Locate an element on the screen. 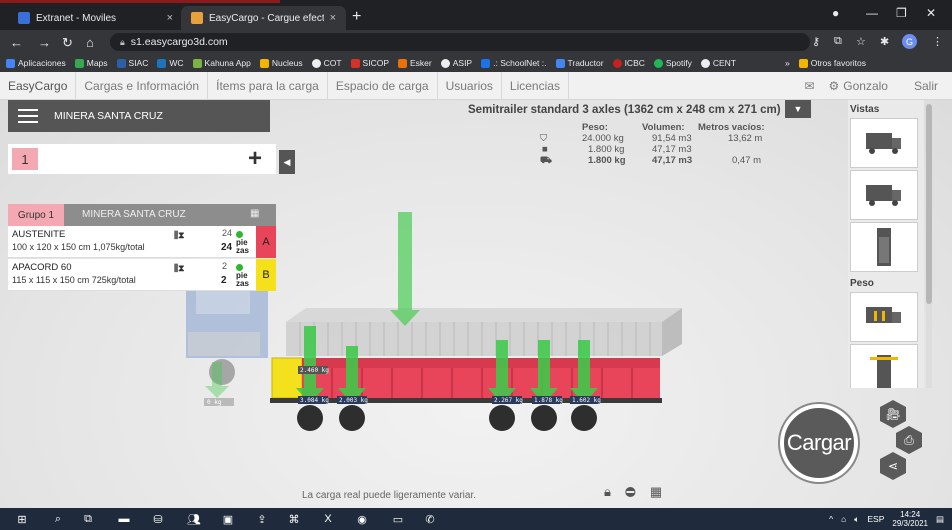  no-stack-icon: ⛔︎ is located at coordinates (630, 492).